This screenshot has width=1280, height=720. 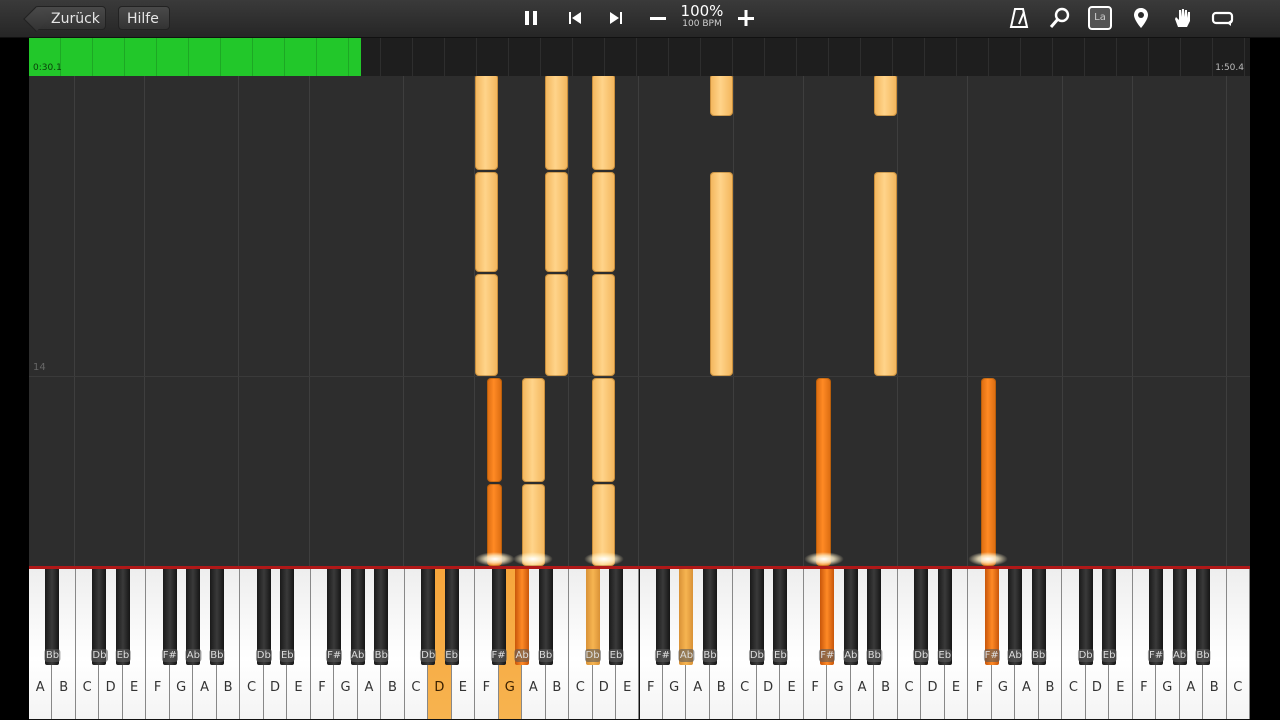 What do you see at coordinates (193, 655) in the screenshot?
I see `black-key-label: Ab` at bounding box center [193, 655].